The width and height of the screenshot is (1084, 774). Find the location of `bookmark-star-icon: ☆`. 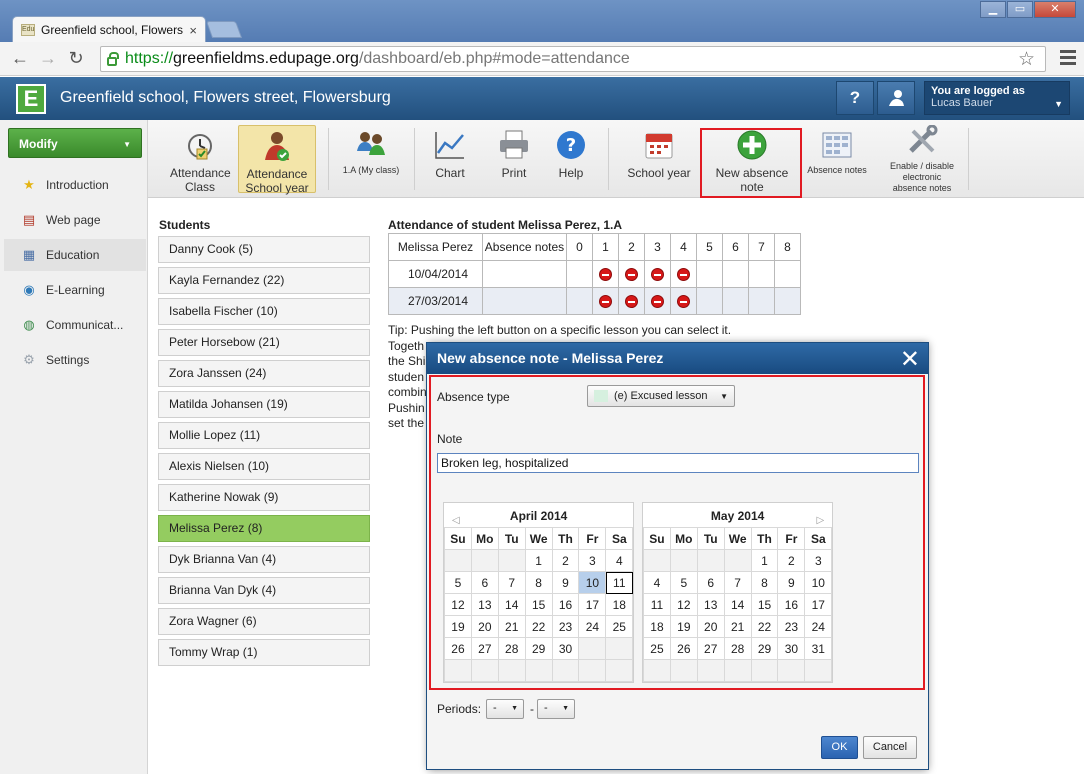

bookmark-star-icon: ☆ is located at coordinates (1026, 59).